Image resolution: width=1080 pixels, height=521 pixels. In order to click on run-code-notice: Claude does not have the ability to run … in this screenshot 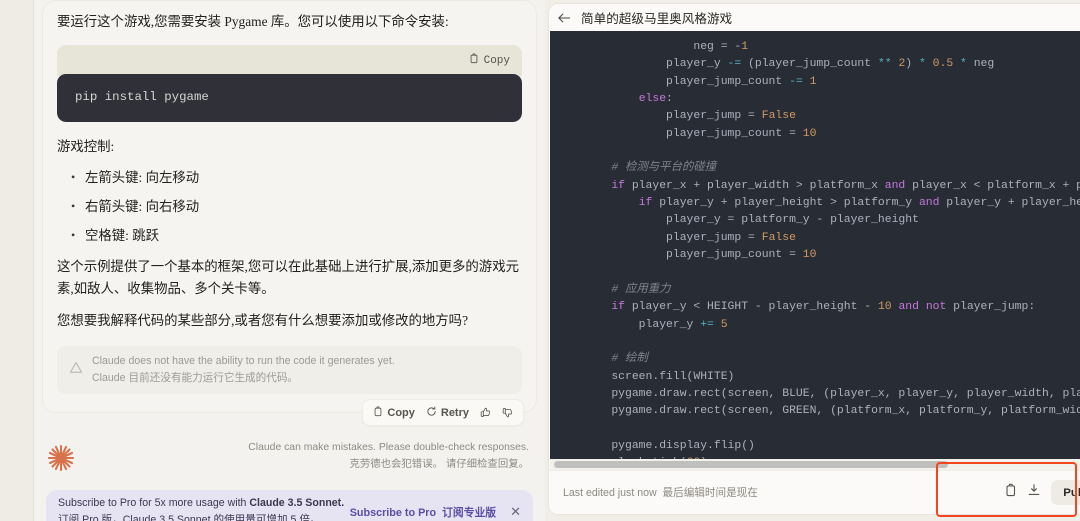, I will do `click(289, 370)`.